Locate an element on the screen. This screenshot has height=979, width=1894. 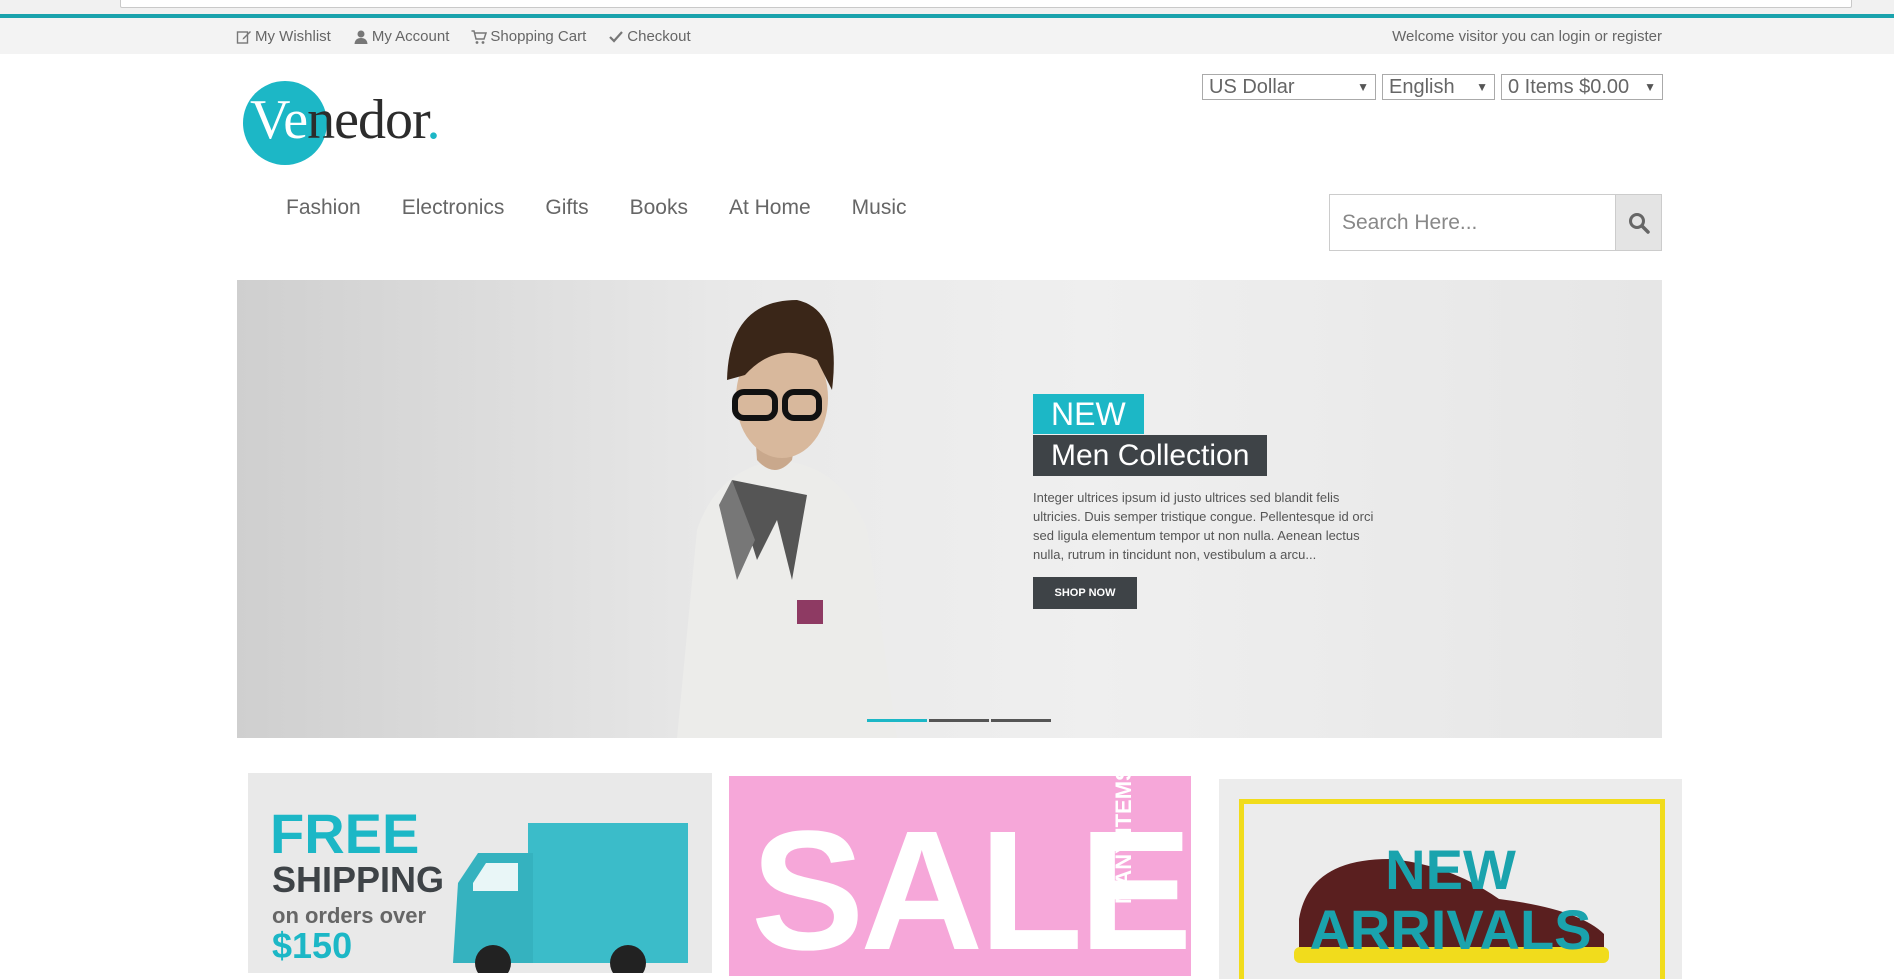
truck-icon is located at coordinates (570, 898).